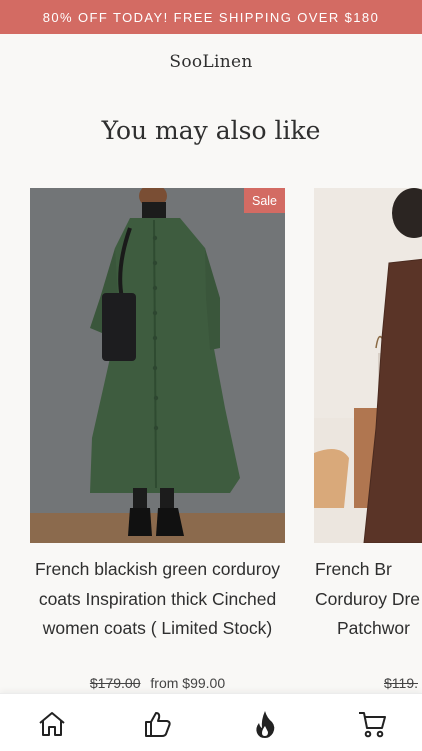 The image size is (422, 751). What do you see at coordinates (264, 200) in the screenshot?
I see `sale-badge: Sale` at bounding box center [264, 200].